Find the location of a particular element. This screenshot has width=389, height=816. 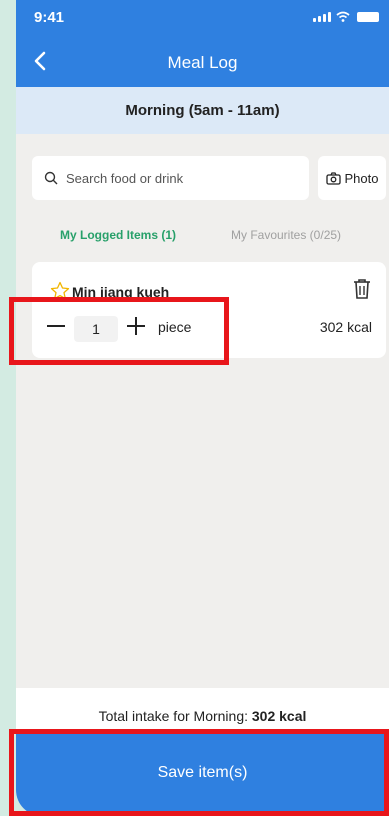

status-icons is located at coordinates (346, 16).